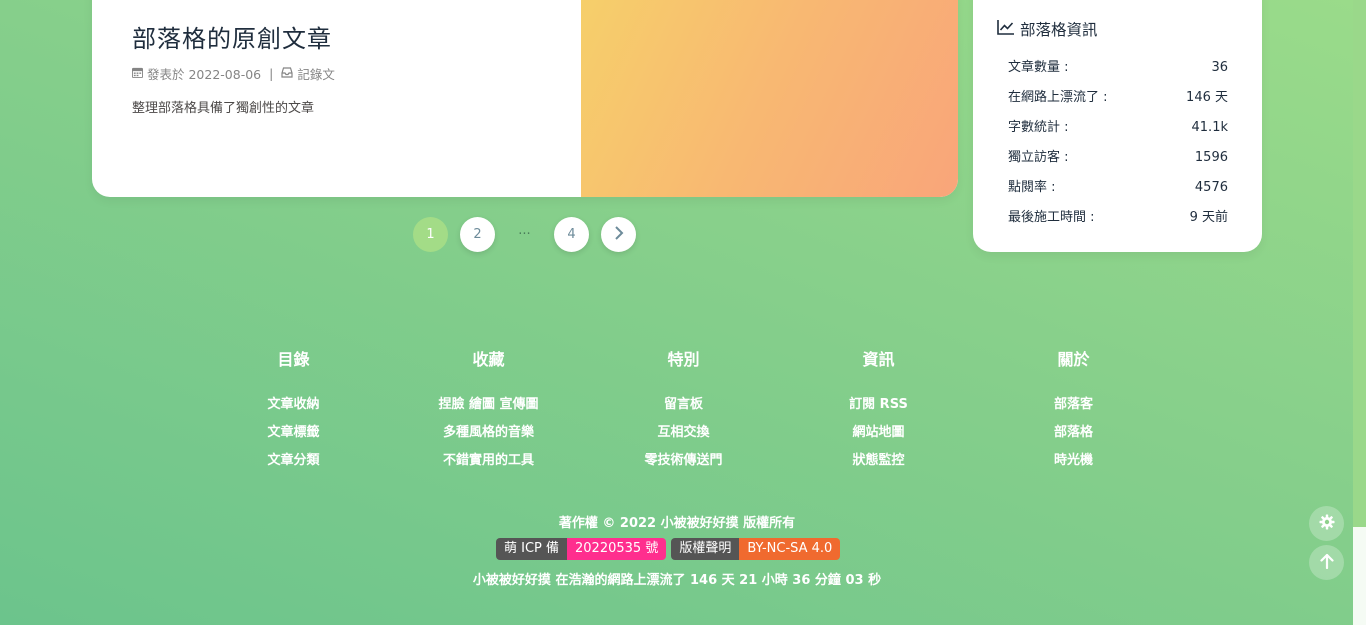 Image resolution: width=1366 pixels, height=625 pixels. What do you see at coordinates (790, 549) in the screenshot?
I see `license-badge-value: BY-NC-SA 4.0` at bounding box center [790, 549].